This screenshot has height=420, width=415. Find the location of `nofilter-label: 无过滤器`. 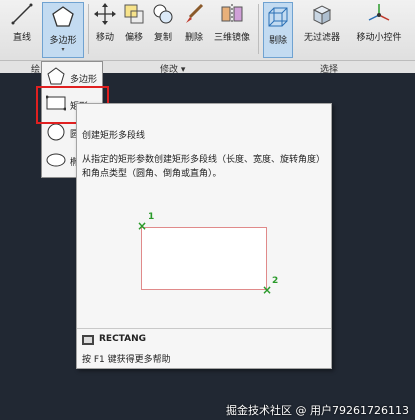

nofilter-label: 无过滤器 is located at coordinates (321, 38).